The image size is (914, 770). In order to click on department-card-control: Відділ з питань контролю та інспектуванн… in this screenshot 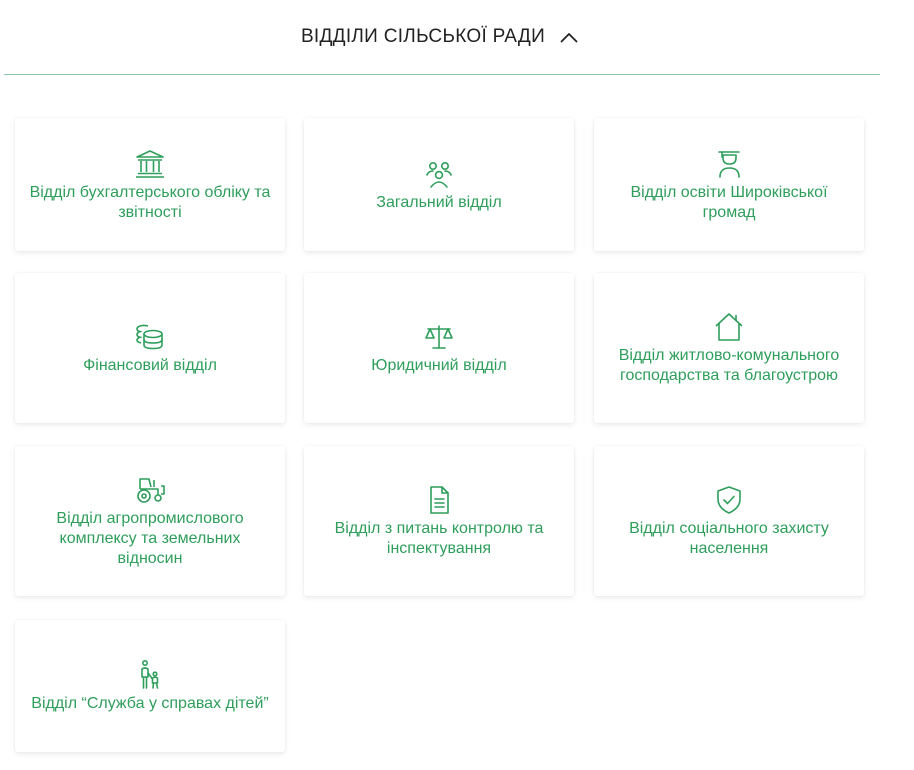, I will do `click(439, 521)`.